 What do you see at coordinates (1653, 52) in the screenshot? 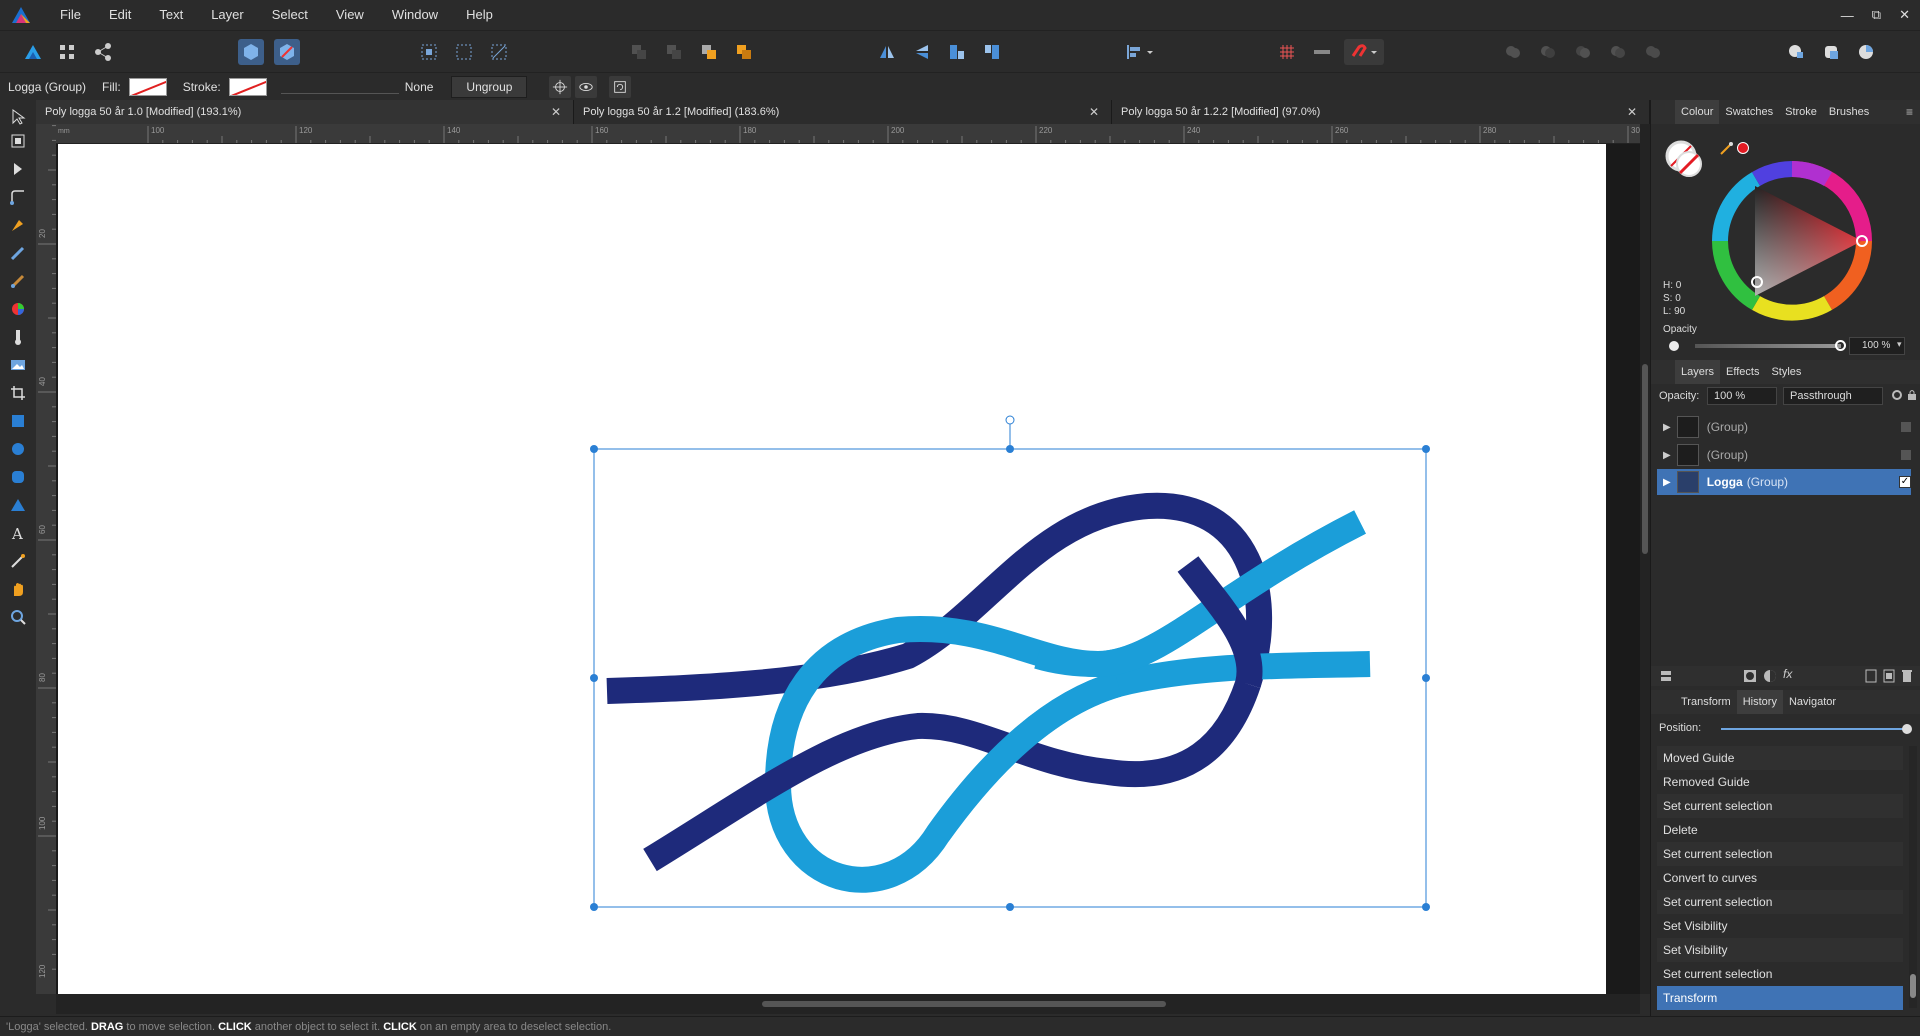
I see `boolean-divide-icon` at bounding box center [1653, 52].